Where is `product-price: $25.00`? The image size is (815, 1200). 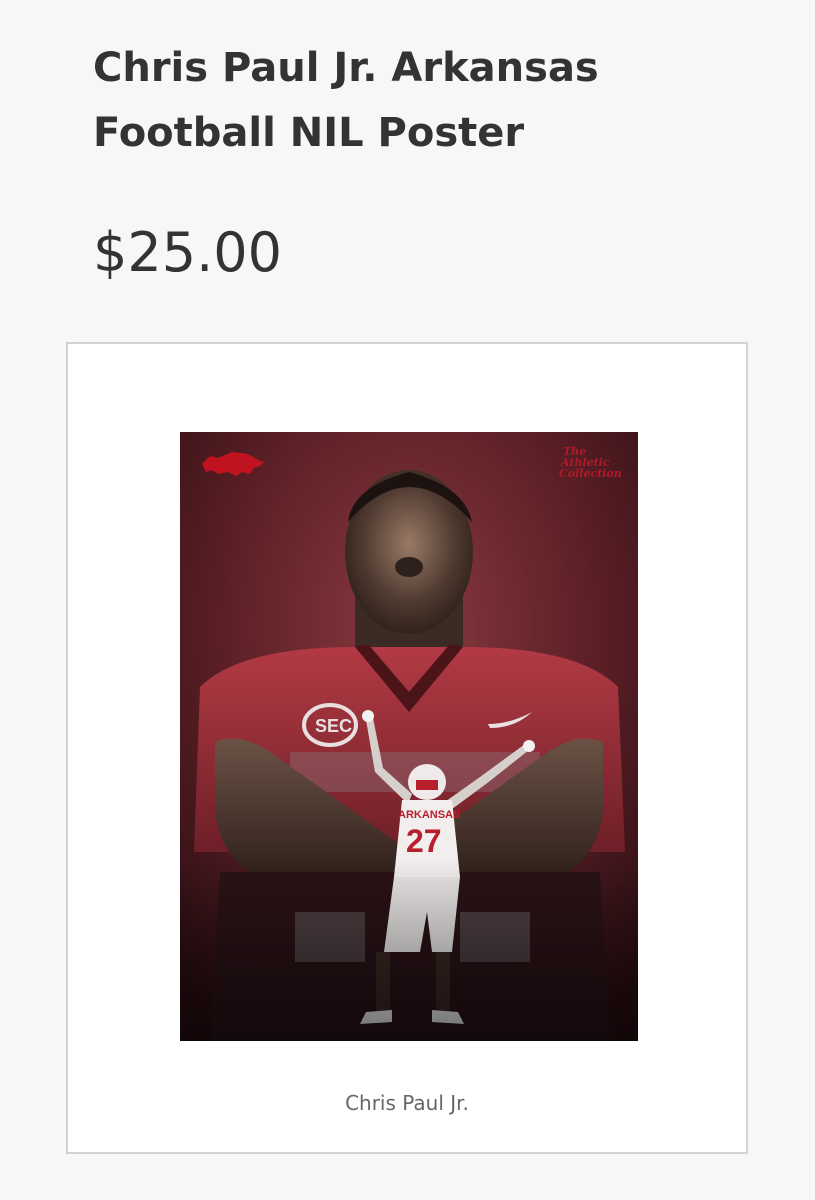
product-price: $25.00 is located at coordinates (187, 252).